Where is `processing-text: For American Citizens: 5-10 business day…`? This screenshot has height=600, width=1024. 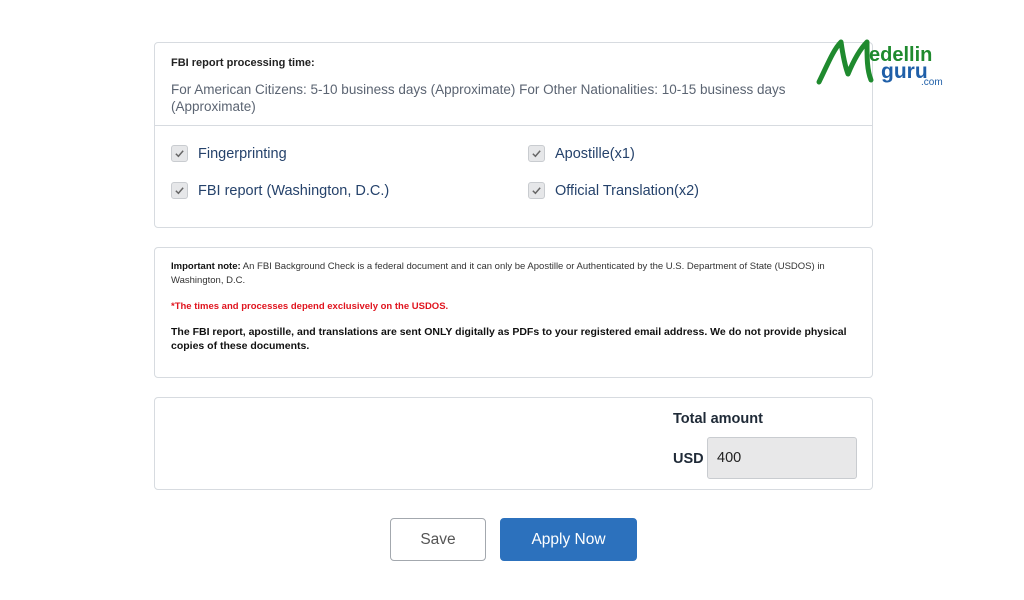 processing-text: For American Citizens: 5-10 business day… is located at coordinates (478, 98).